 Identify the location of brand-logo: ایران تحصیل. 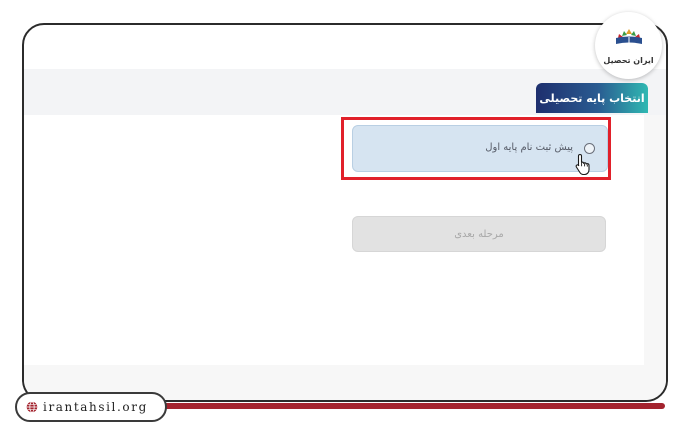
(628, 45).